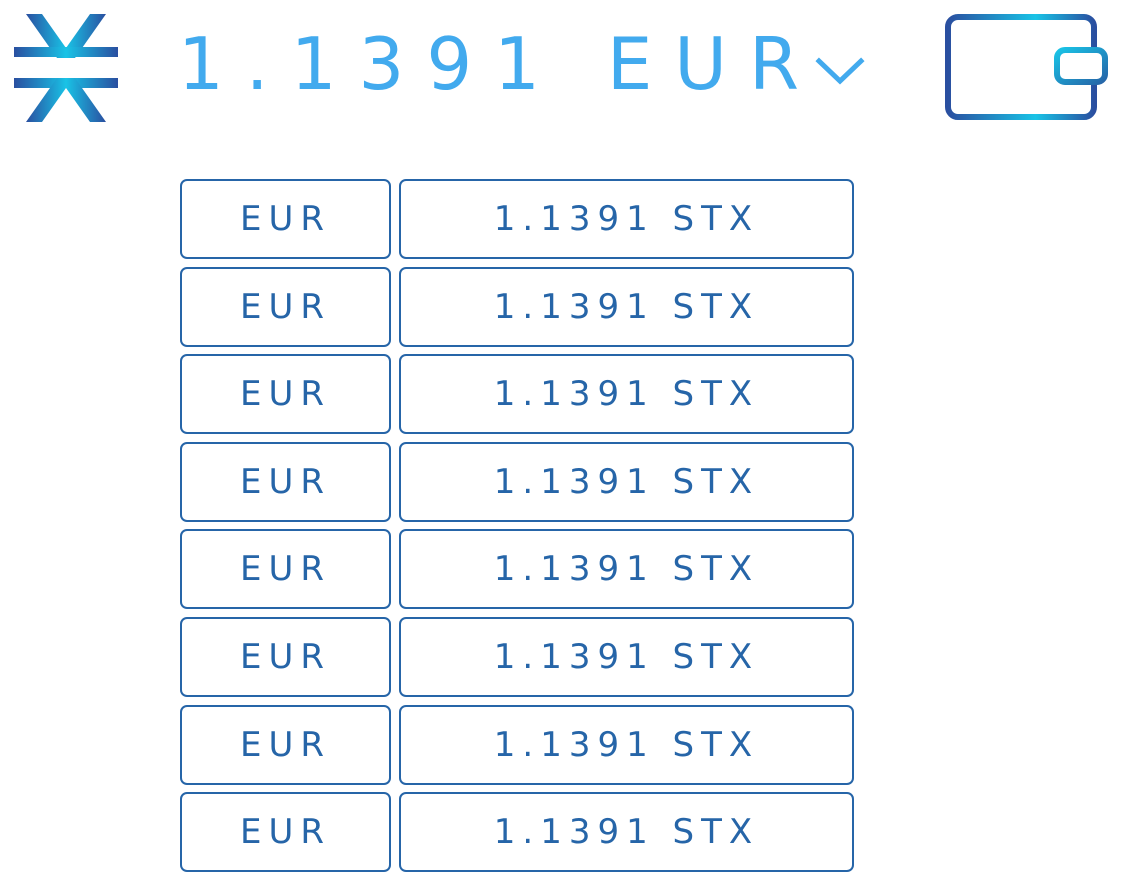 Image resolution: width=1123 pixels, height=887 pixels. Describe the element at coordinates (66, 68) in the screenshot. I see `stacks-logo-icon` at that location.